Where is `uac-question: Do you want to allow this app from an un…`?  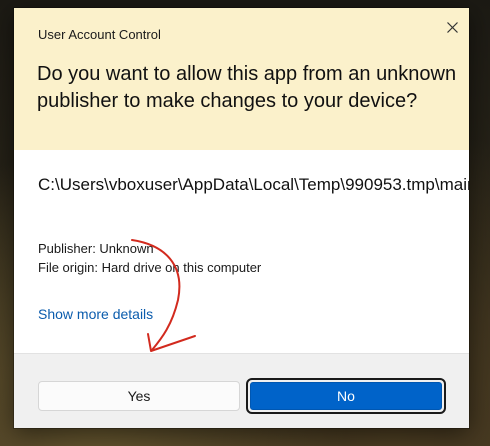
uac-question: Do you want to allow this app from an un… is located at coordinates (247, 87).